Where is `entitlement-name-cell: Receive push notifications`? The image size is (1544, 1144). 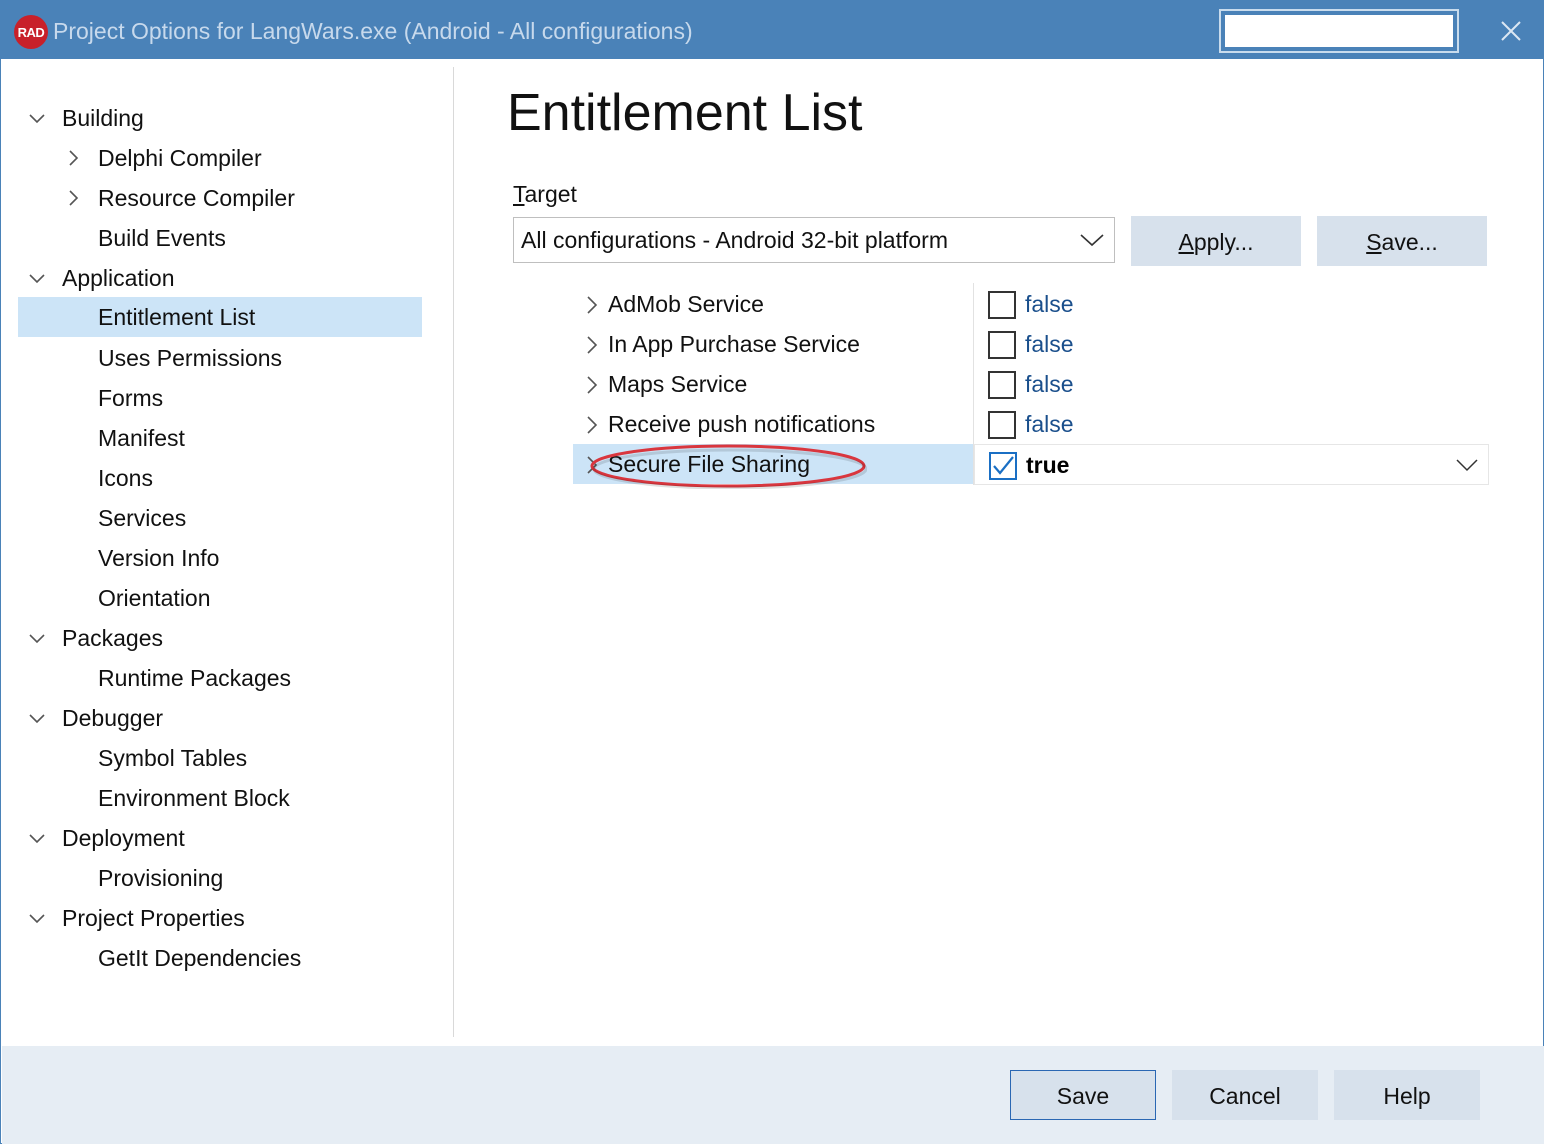 entitlement-name-cell: Receive push notifications is located at coordinates (773, 424).